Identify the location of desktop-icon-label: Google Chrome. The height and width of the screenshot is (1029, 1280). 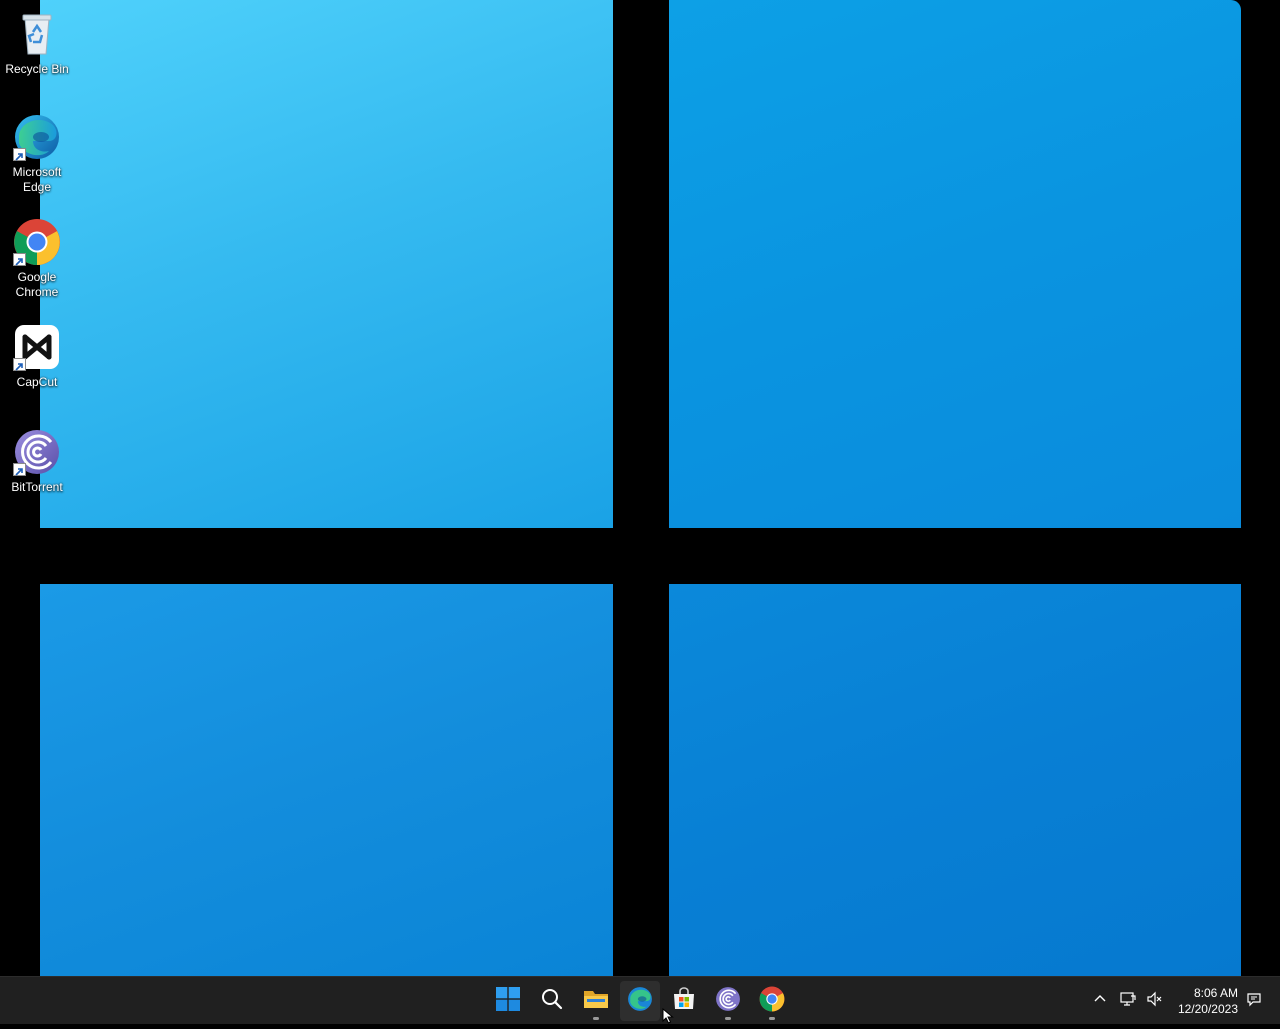
(37, 284).